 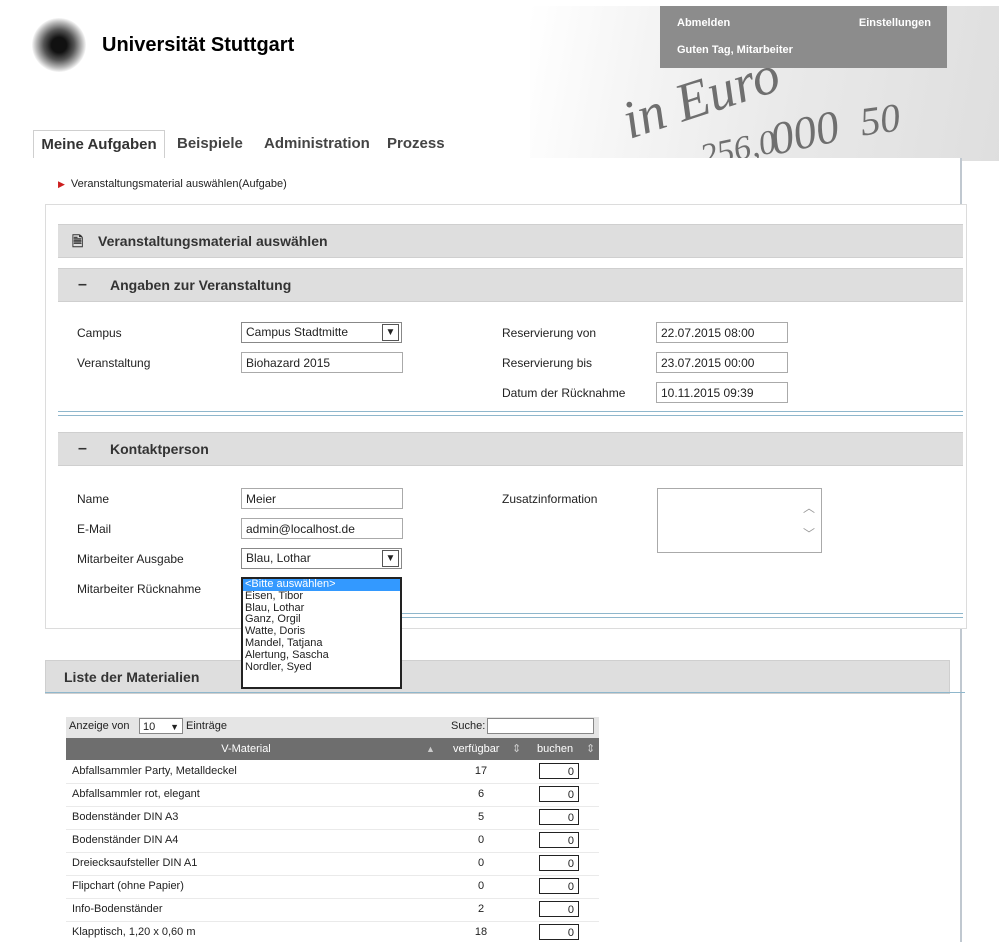 What do you see at coordinates (154, 771) in the screenshot?
I see `material-name: Abfallsammler Party, Metalldeckel` at bounding box center [154, 771].